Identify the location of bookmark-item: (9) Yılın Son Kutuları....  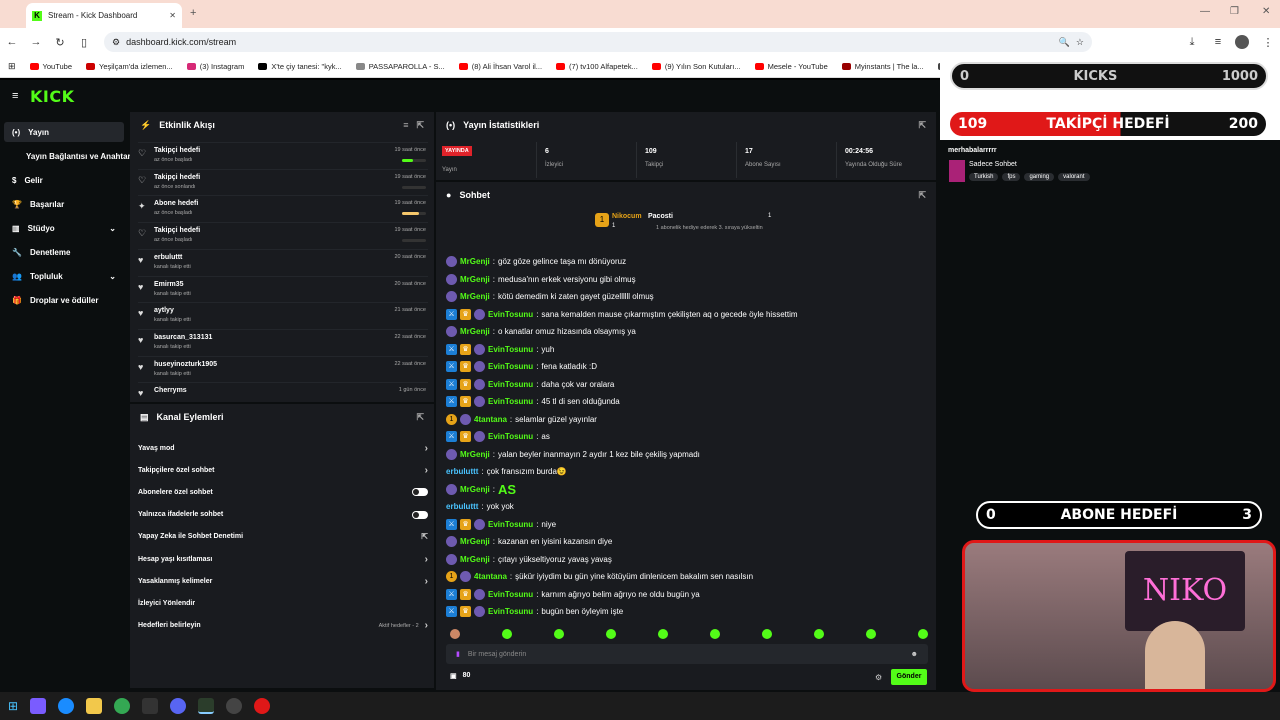
(696, 66).